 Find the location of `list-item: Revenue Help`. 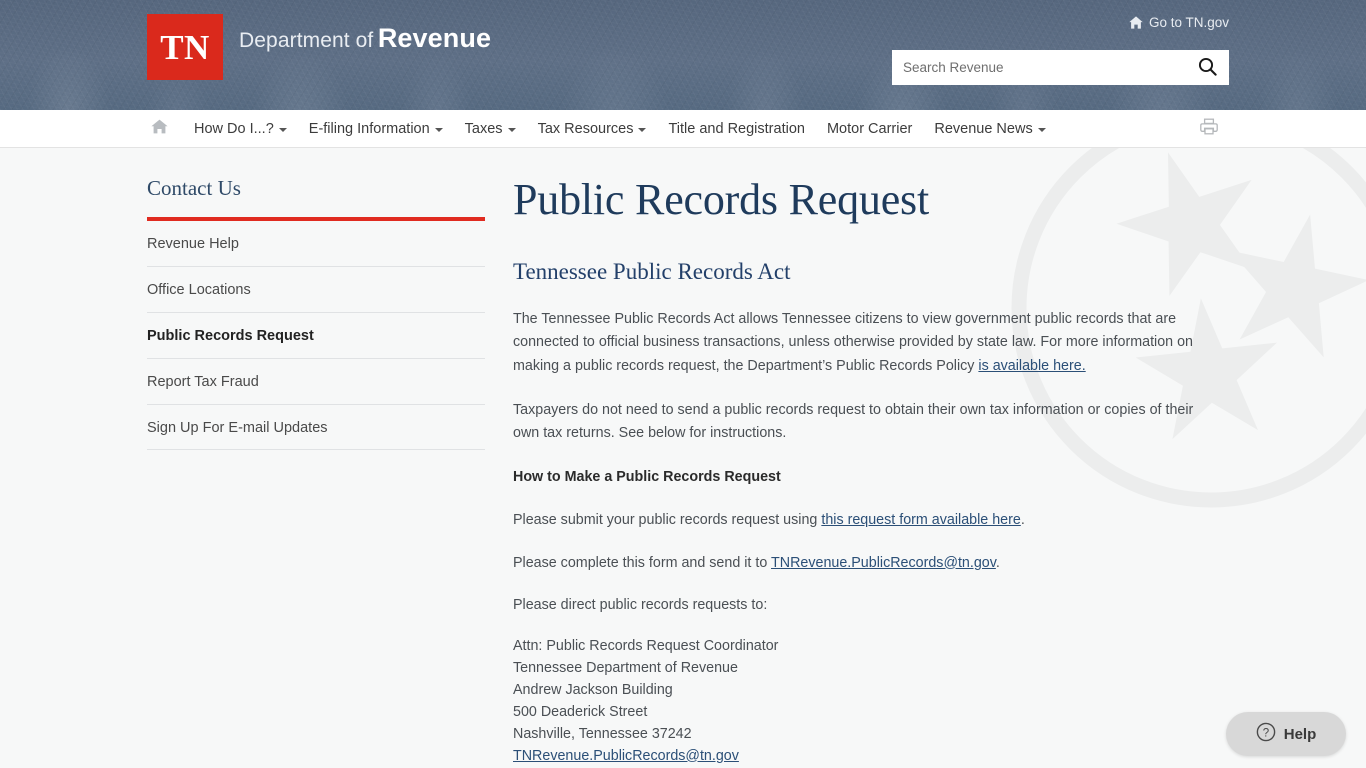

list-item: Revenue Help is located at coordinates (316, 244).